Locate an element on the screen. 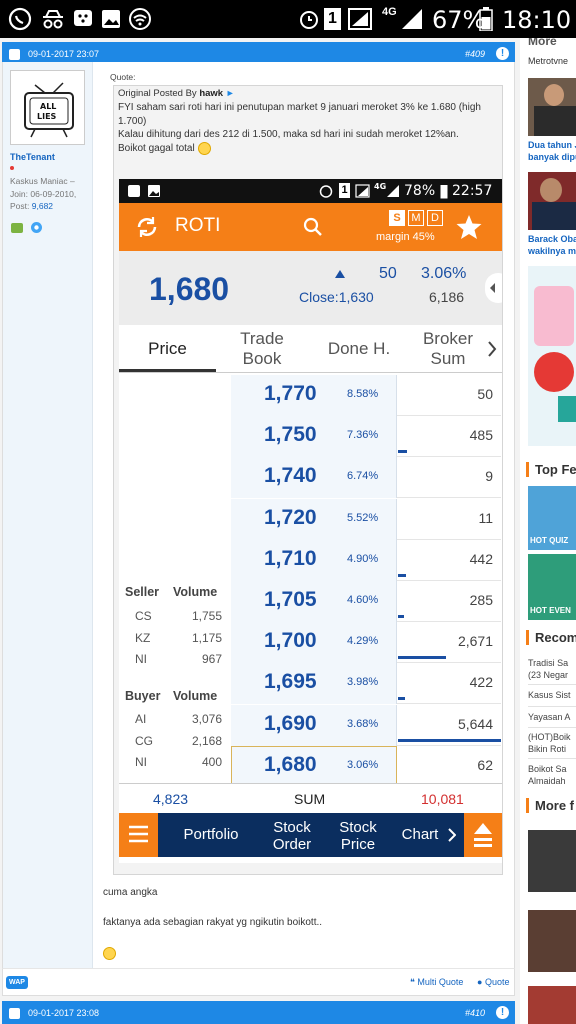 This screenshot has width=576, height=1024. order-book-row: 1,750 7.36% 485 is located at coordinates (366, 437).